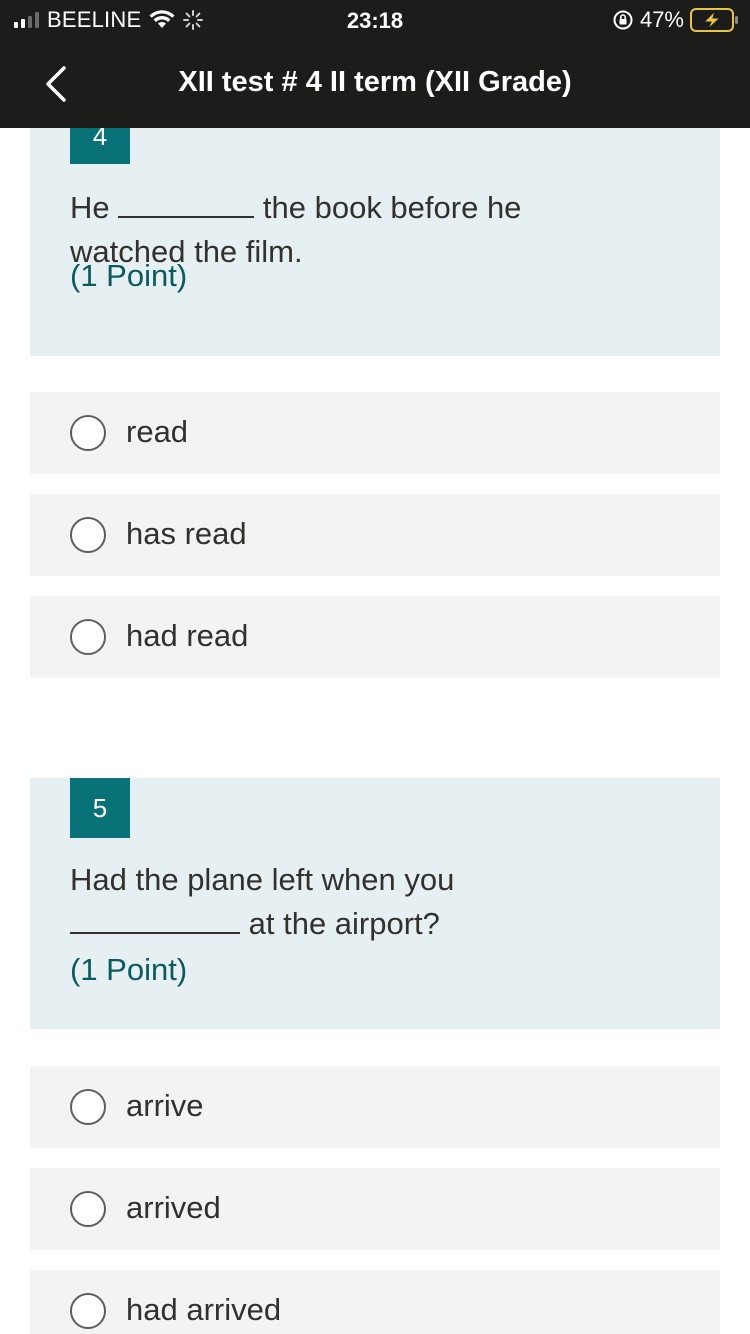  I want to click on question-number-badge: 5, so click(100, 808).